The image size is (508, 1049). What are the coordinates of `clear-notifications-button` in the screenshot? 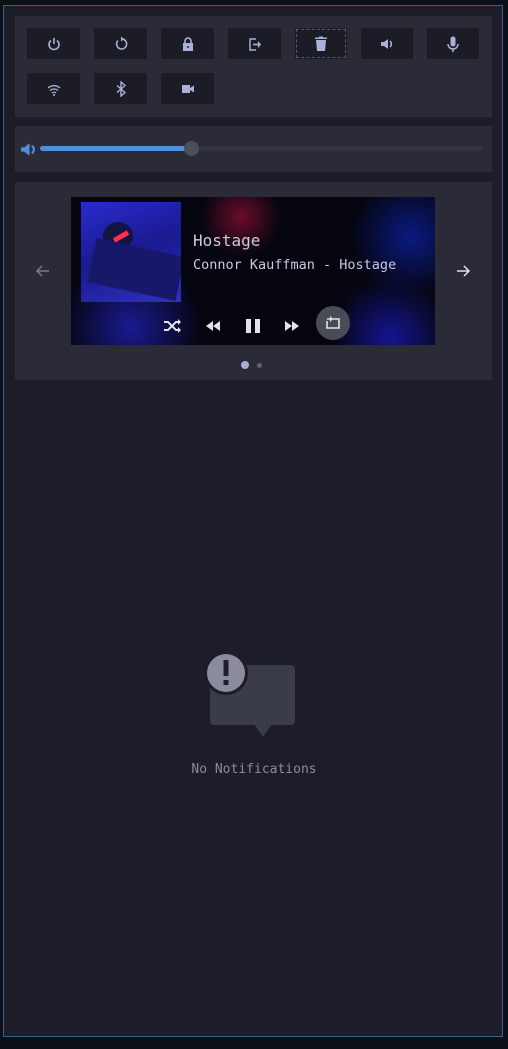 It's located at (321, 43).